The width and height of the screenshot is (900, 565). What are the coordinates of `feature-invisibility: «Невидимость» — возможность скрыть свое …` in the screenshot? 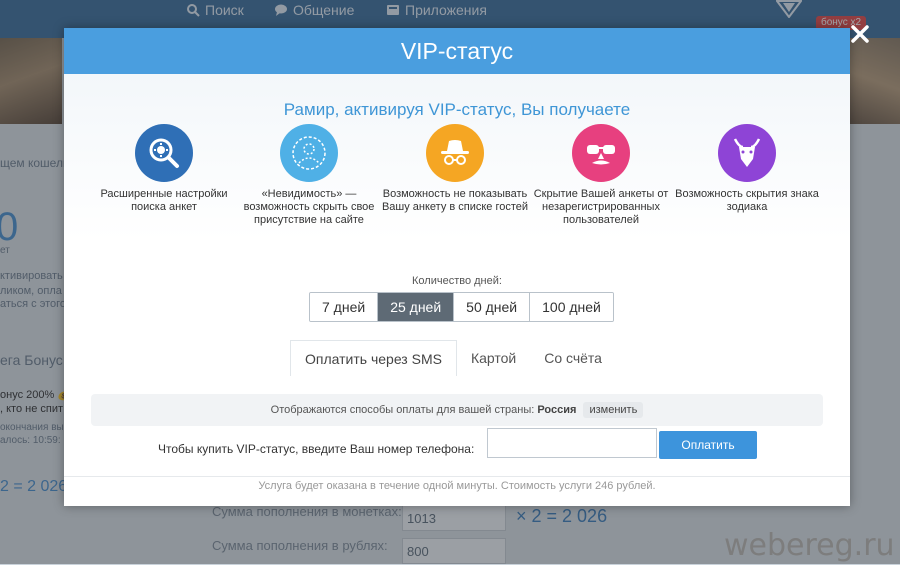 It's located at (309, 175).